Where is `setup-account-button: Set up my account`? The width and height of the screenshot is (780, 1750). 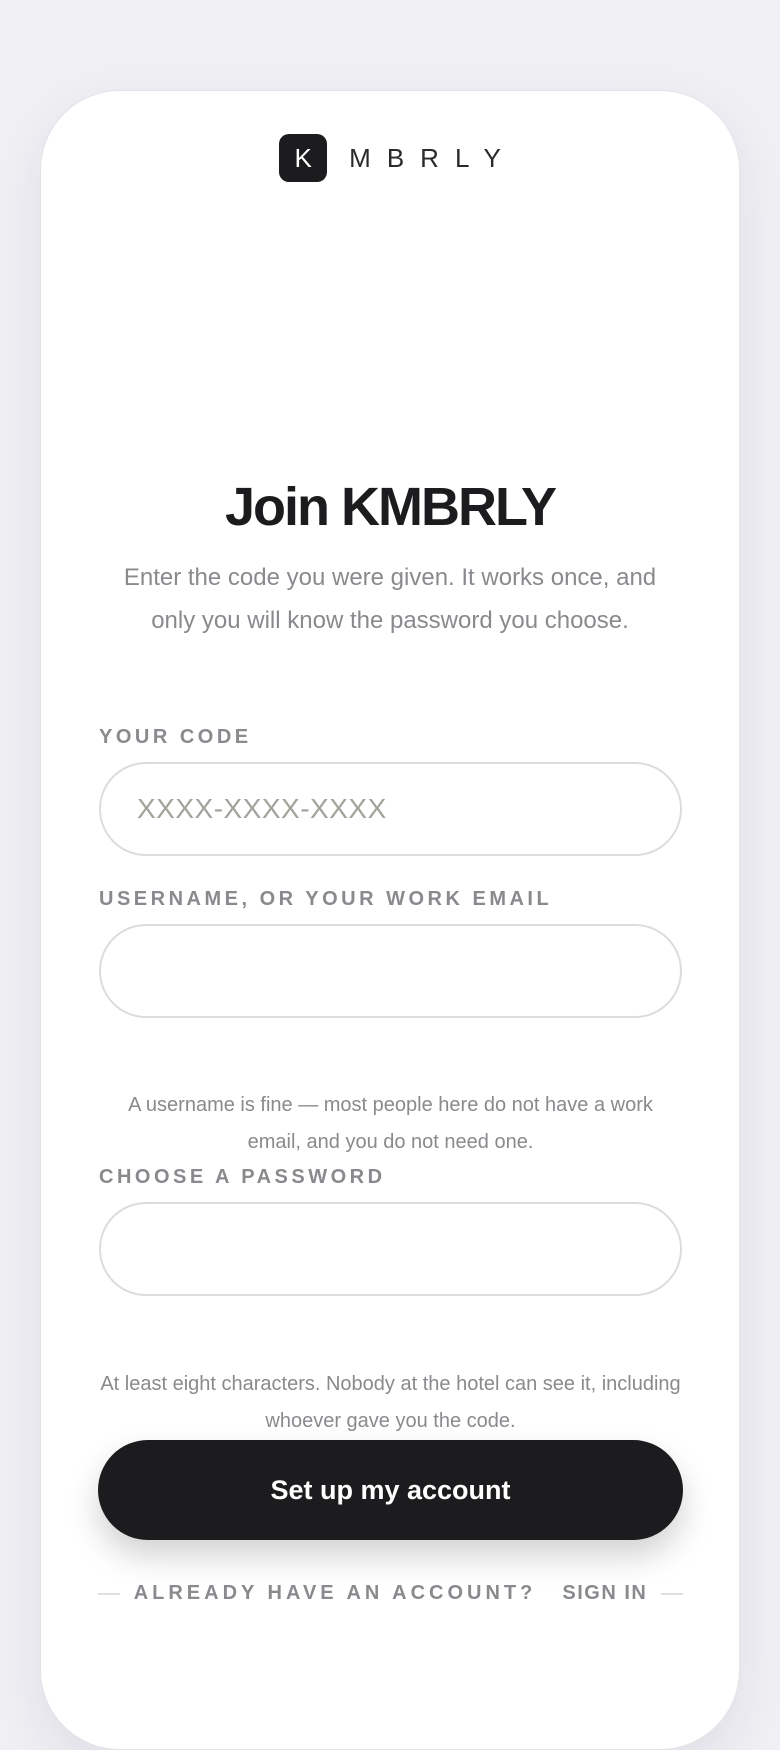 setup-account-button: Set up my account is located at coordinates (390, 1490).